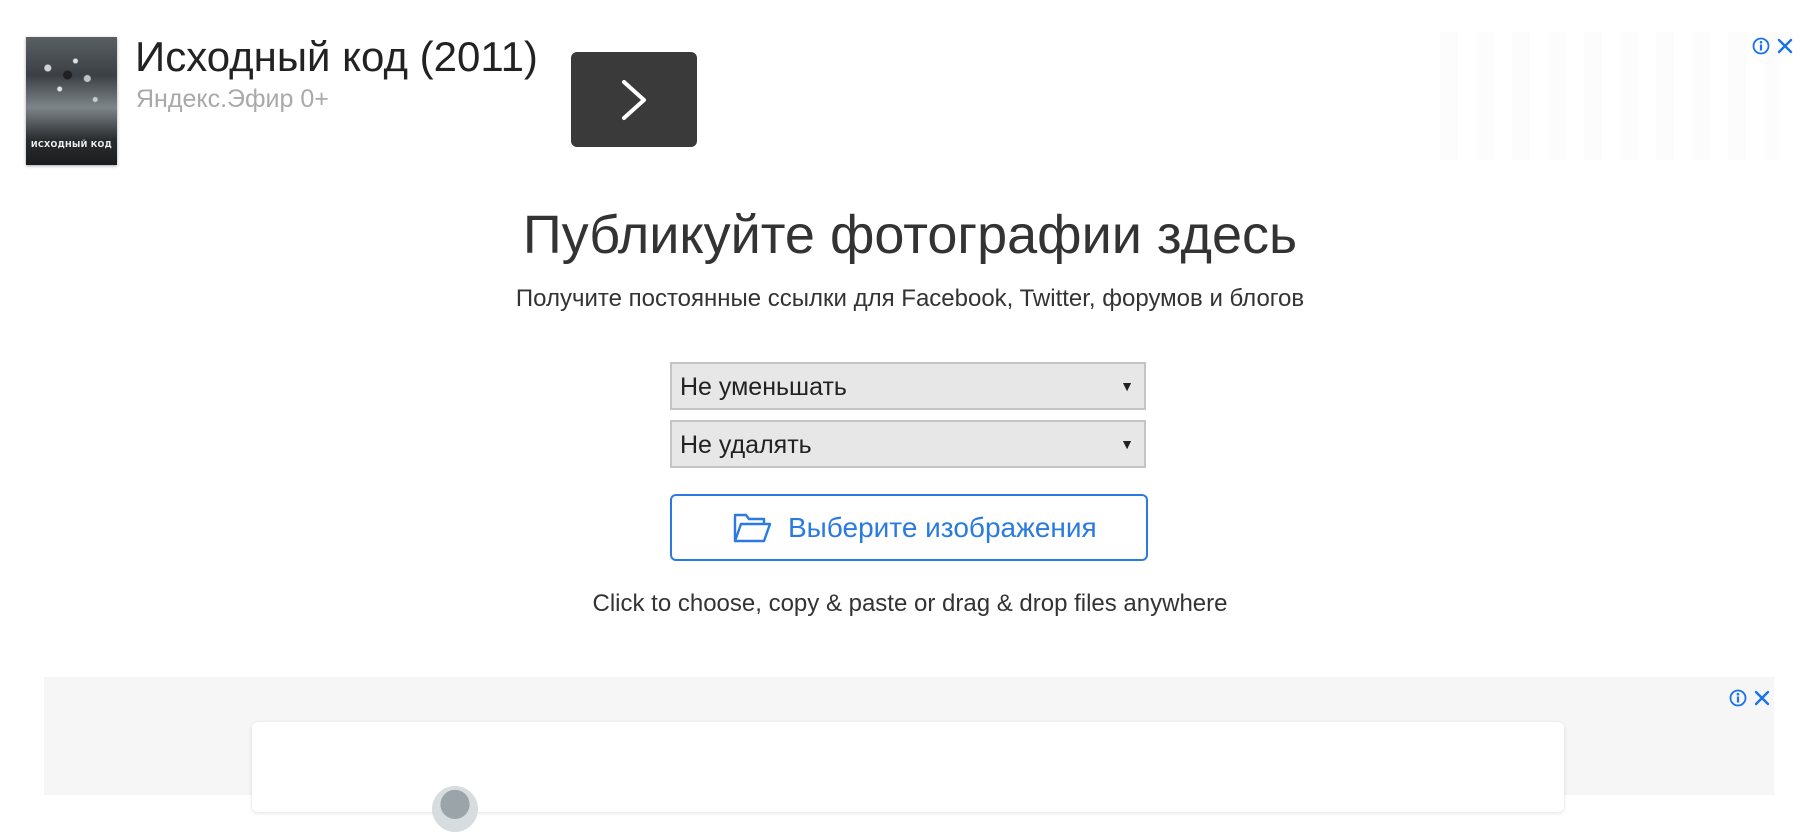 The image size is (1810, 832). Describe the element at coordinates (455, 809) in the screenshot. I see `ad-card-image` at that location.